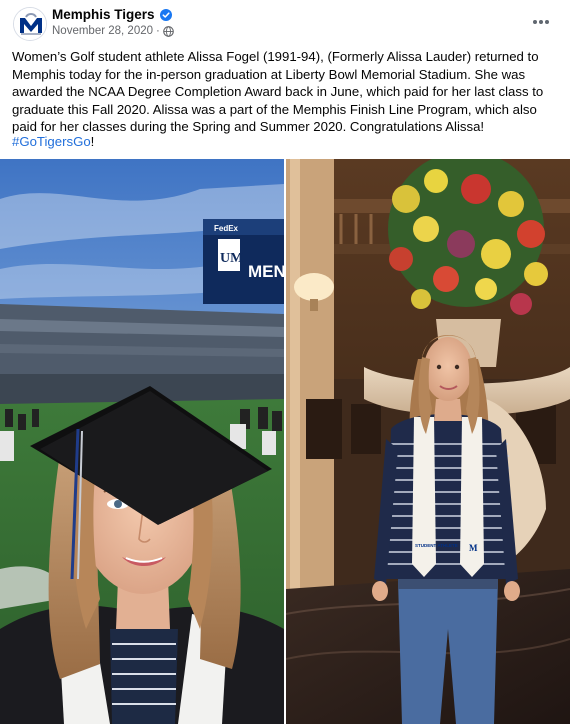  I want to click on hashtag-suffix: !, so click(92, 141).